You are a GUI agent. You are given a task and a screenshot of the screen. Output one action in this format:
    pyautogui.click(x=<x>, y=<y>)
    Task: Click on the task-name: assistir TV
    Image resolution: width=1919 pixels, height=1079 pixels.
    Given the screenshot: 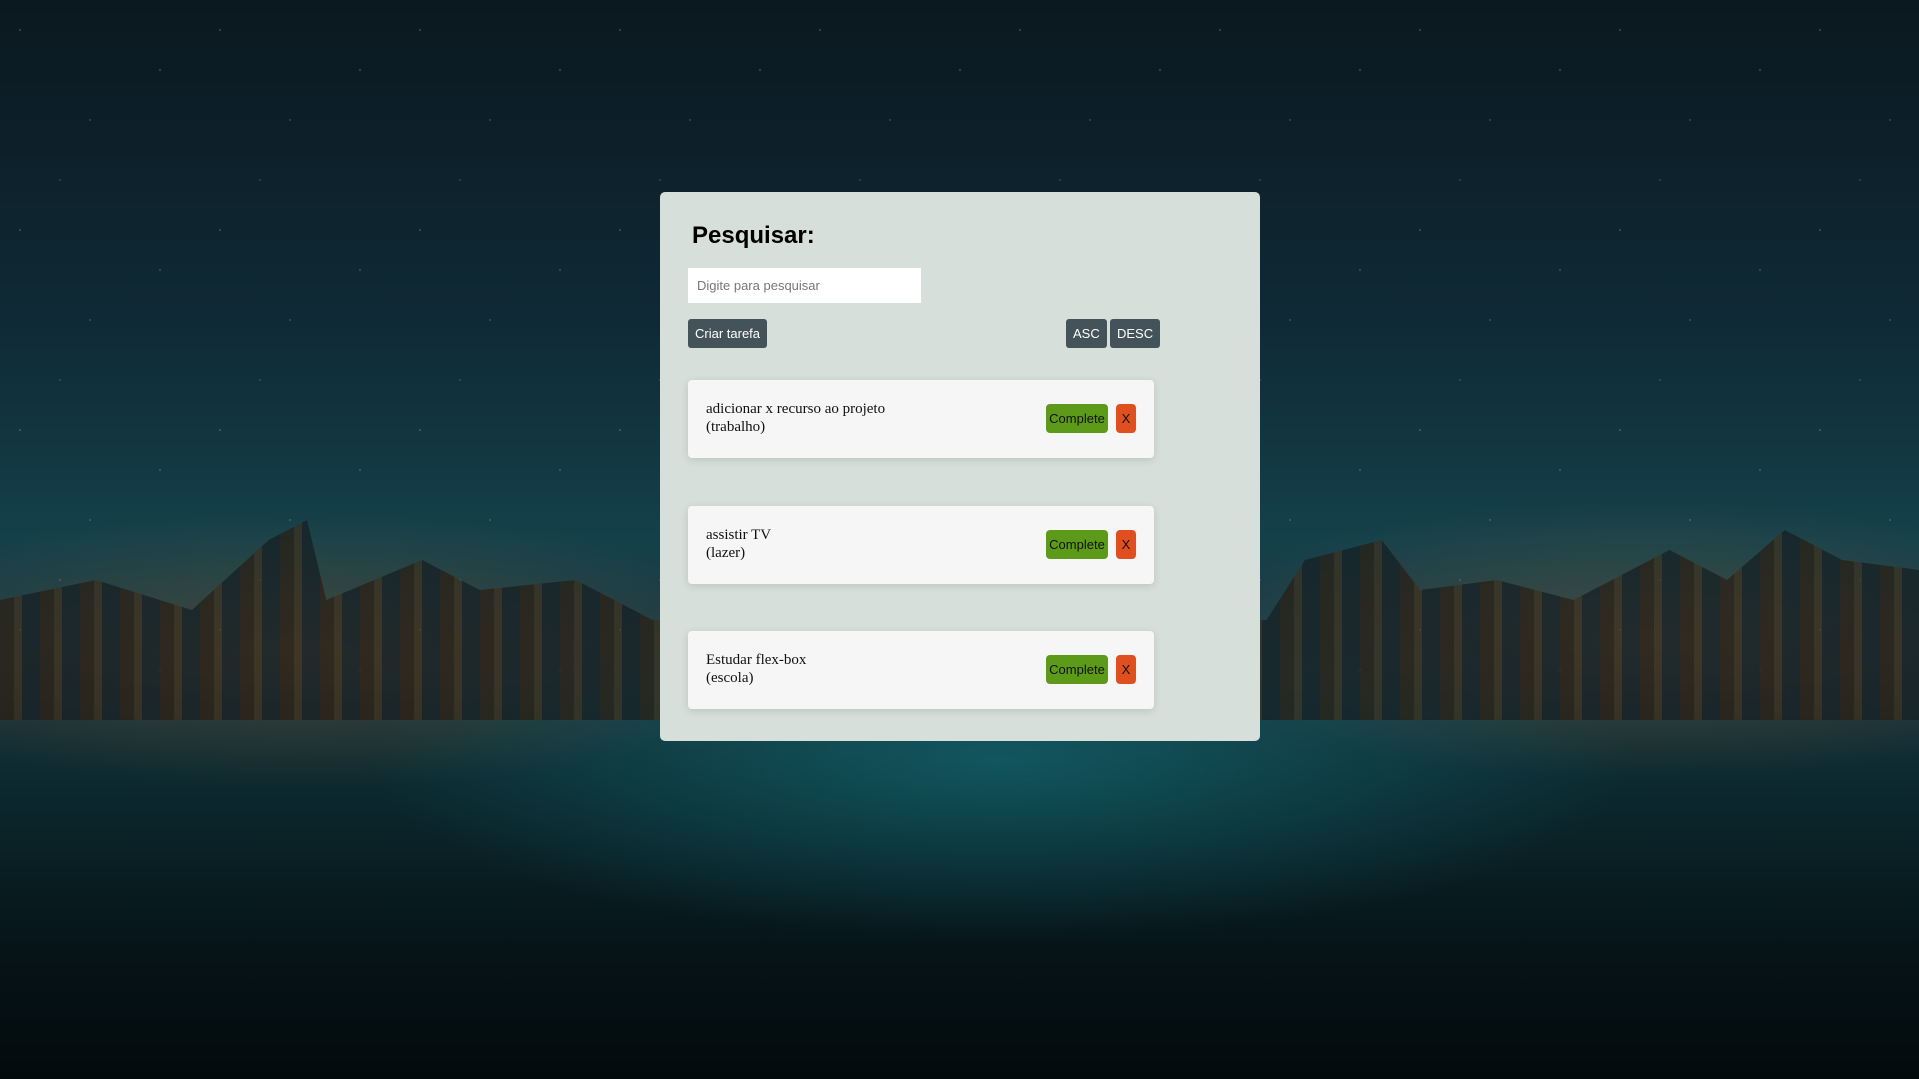 What is the action you would take?
    pyautogui.click(x=739, y=535)
    